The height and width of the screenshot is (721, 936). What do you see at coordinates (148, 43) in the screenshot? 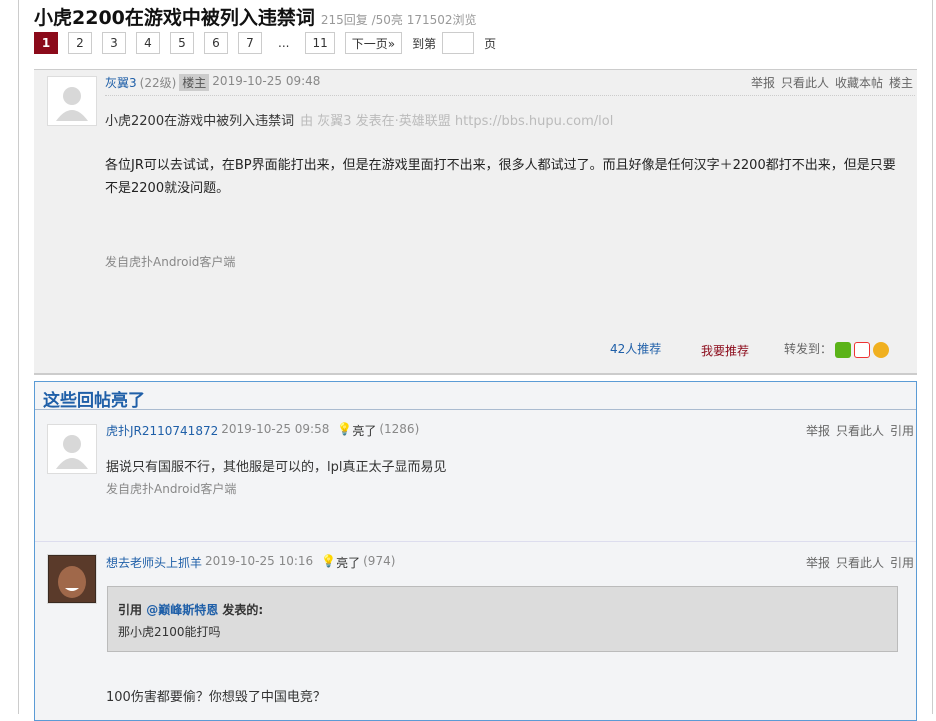
I see `page-4: 4` at bounding box center [148, 43].